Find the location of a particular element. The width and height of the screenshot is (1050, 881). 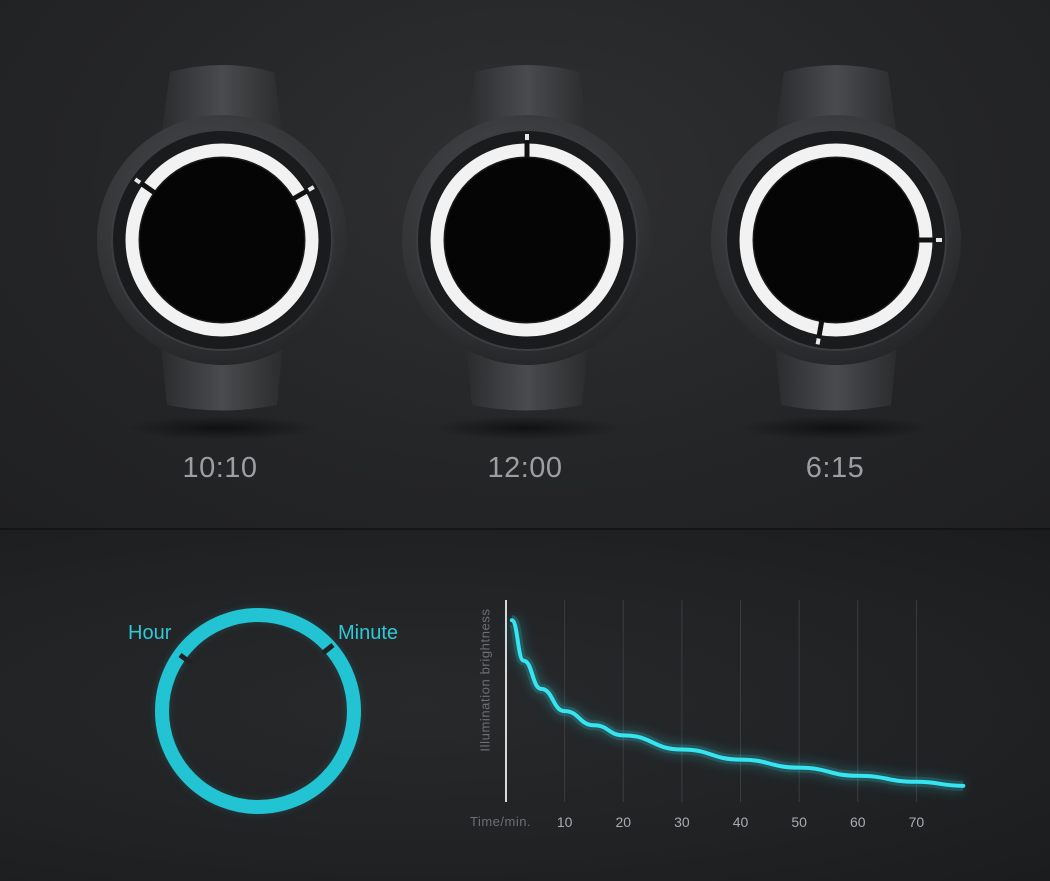

y-axis-label: Illumination brightness is located at coordinates (485, 680).